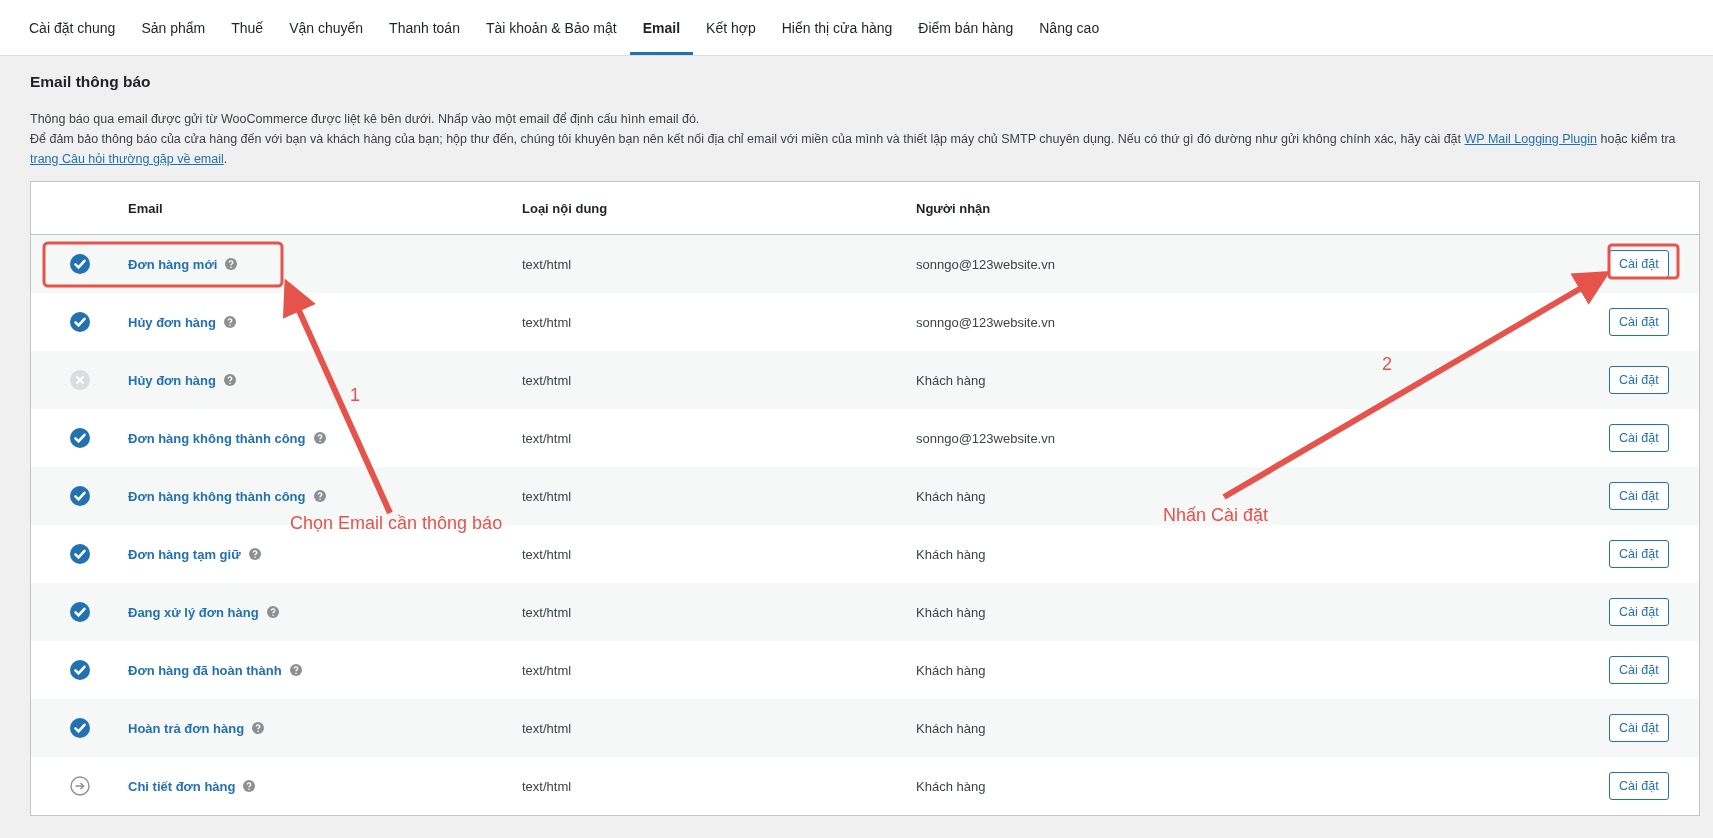 The image size is (1713, 838). Describe the element at coordinates (661, 29) in the screenshot. I see `settings-tab: Email` at that location.